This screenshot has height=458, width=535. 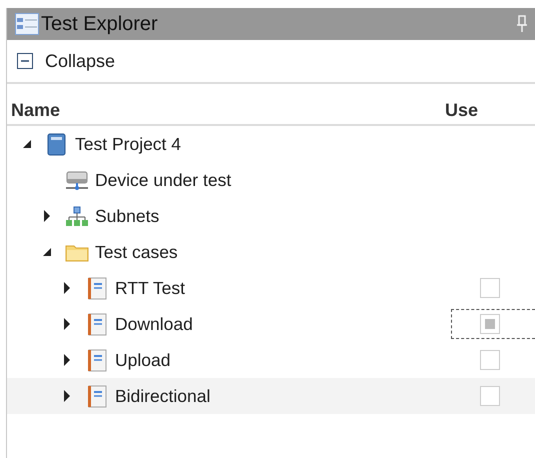 What do you see at coordinates (462, 110) in the screenshot?
I see `column-header: Use` at bounding box center [462, 110].